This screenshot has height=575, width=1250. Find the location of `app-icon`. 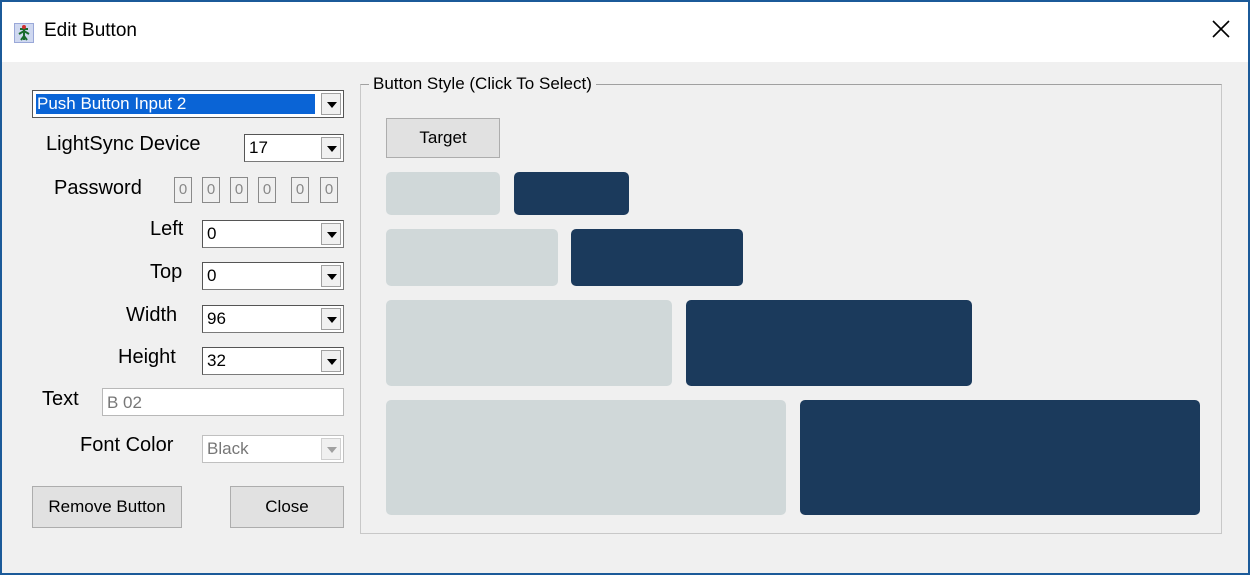

app-icon is located at coordinates (24, 33).